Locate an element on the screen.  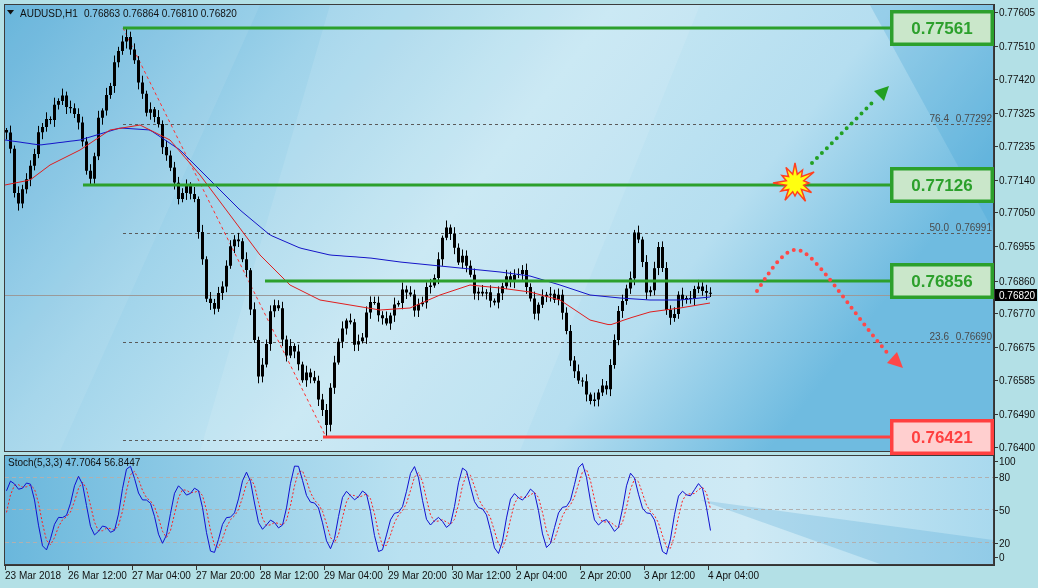
price-axis-label: 0.77605 is located at coordinates (1017, 12).